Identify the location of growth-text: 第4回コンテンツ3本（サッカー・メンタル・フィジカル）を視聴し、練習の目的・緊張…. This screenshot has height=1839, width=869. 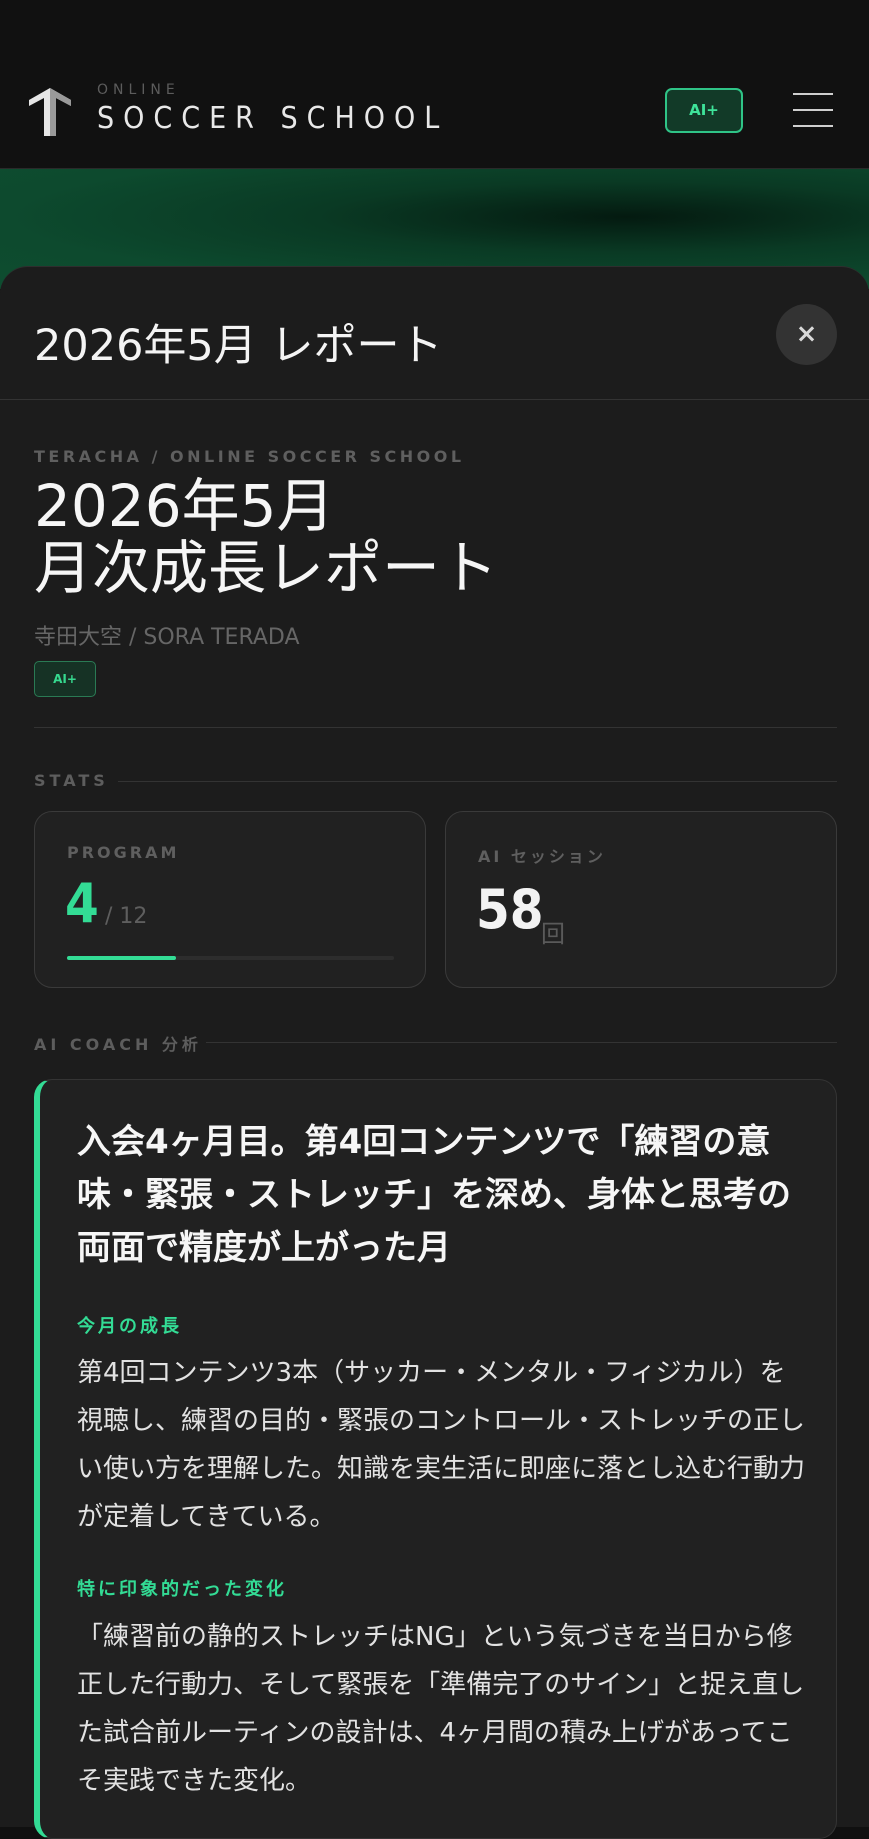
(441, 1445).